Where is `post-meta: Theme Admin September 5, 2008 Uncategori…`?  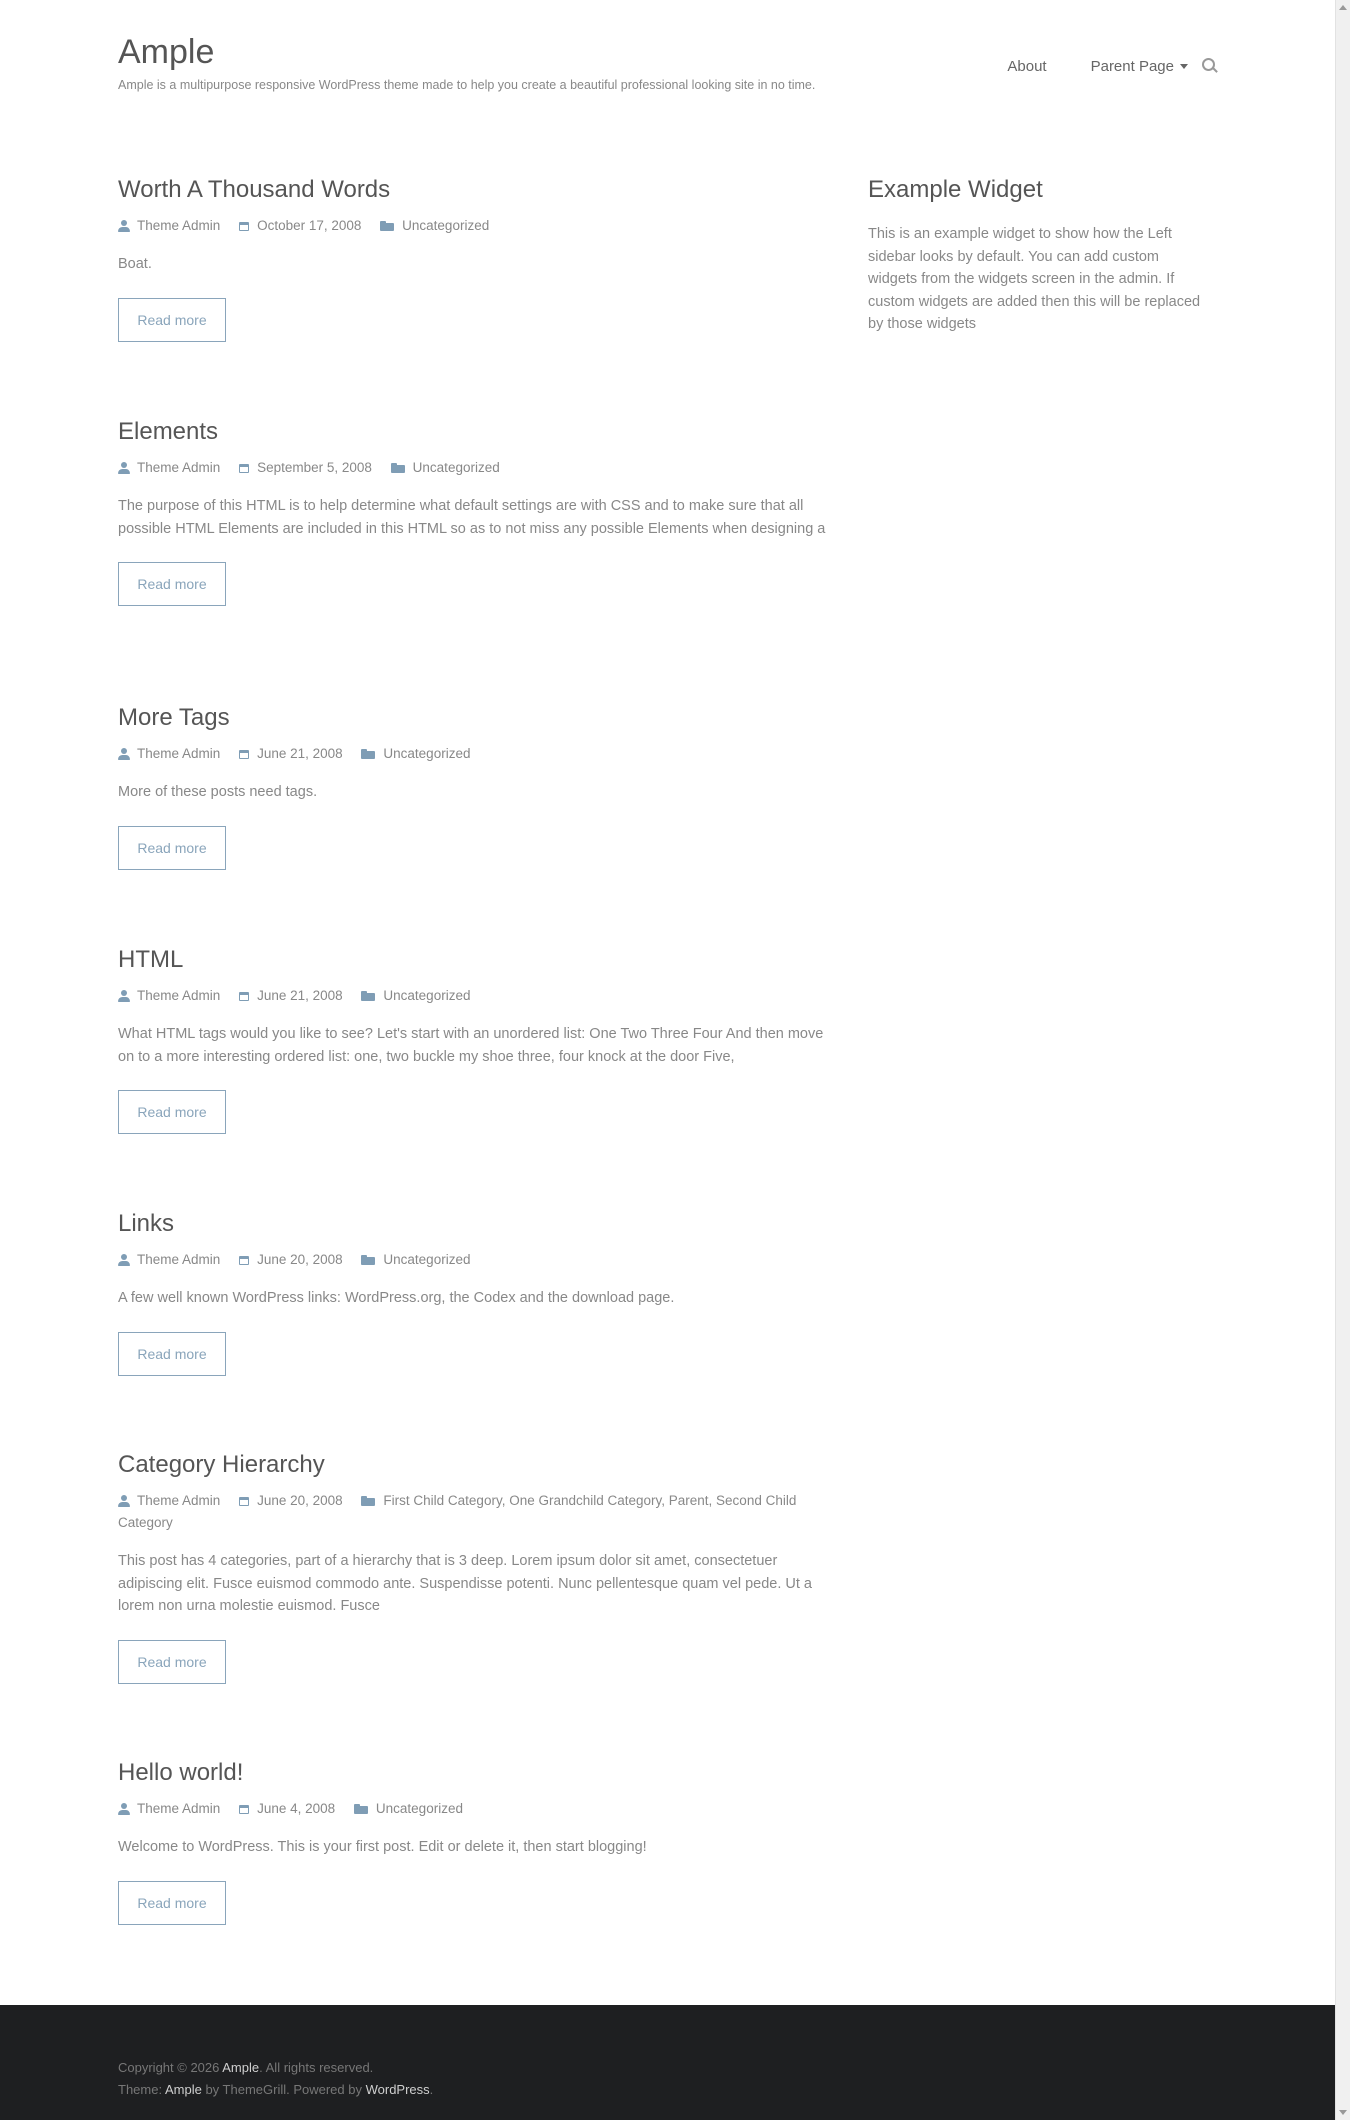 post-meta: Theme Admin September 5, 2008 Uncategori… is located at coordinates (473, 468).